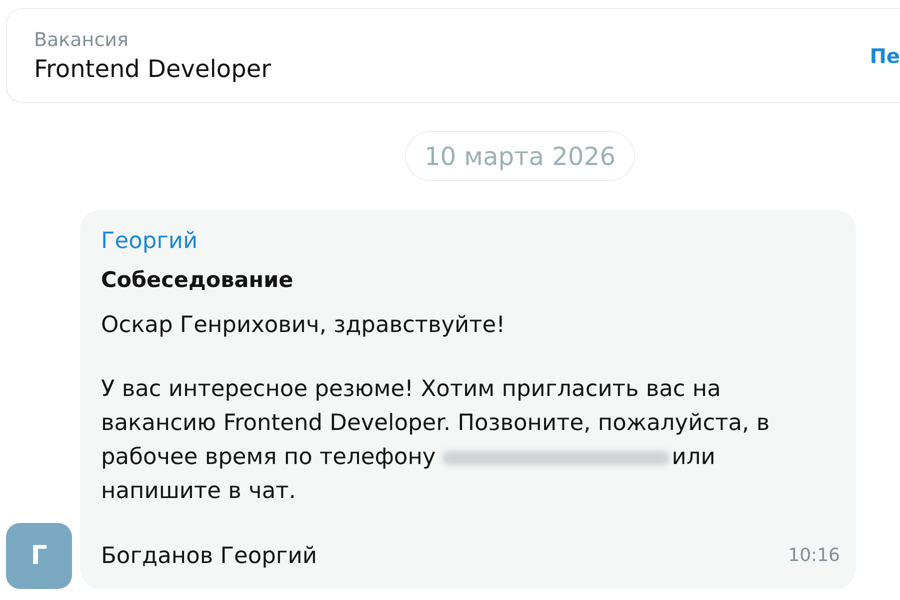 This screenshot has height=600, width=900. What do you see at coordinates (303, 325) in the screenshot?
I see `message-greeting: Оскар Генрихович, здравствуйте!` at bounding box center [303, 325].